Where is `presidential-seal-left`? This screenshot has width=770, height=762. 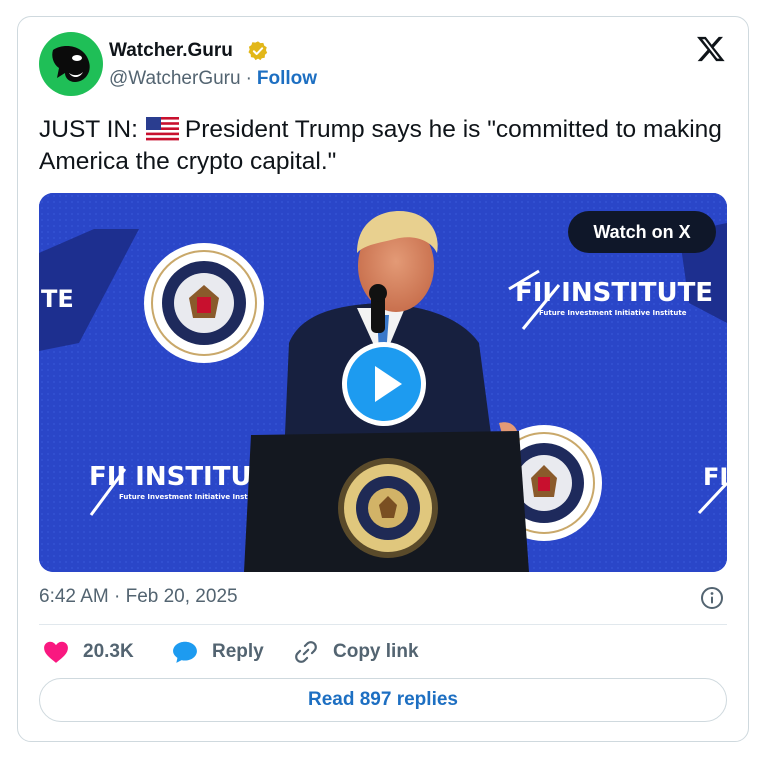
presidential-seal-left is located at coordinates (204, 303).